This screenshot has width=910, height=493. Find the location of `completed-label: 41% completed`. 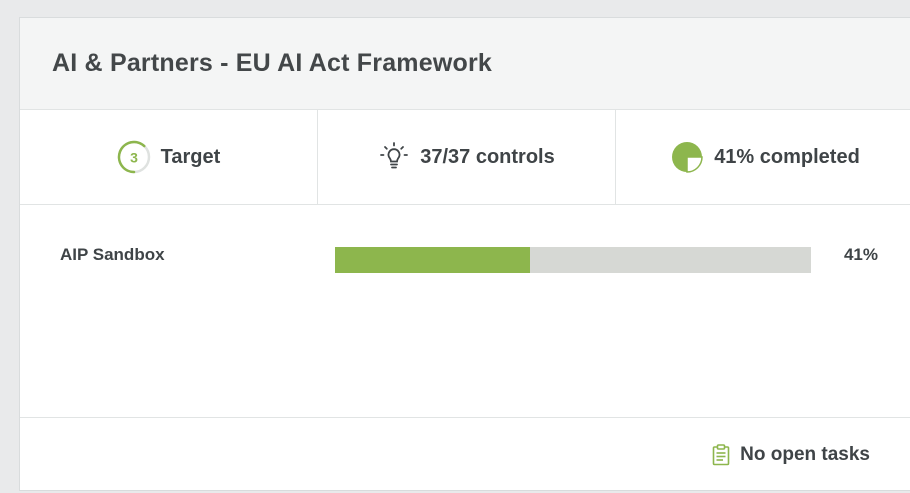

completed-label: 41% completed is located at coordinates (787, 156).